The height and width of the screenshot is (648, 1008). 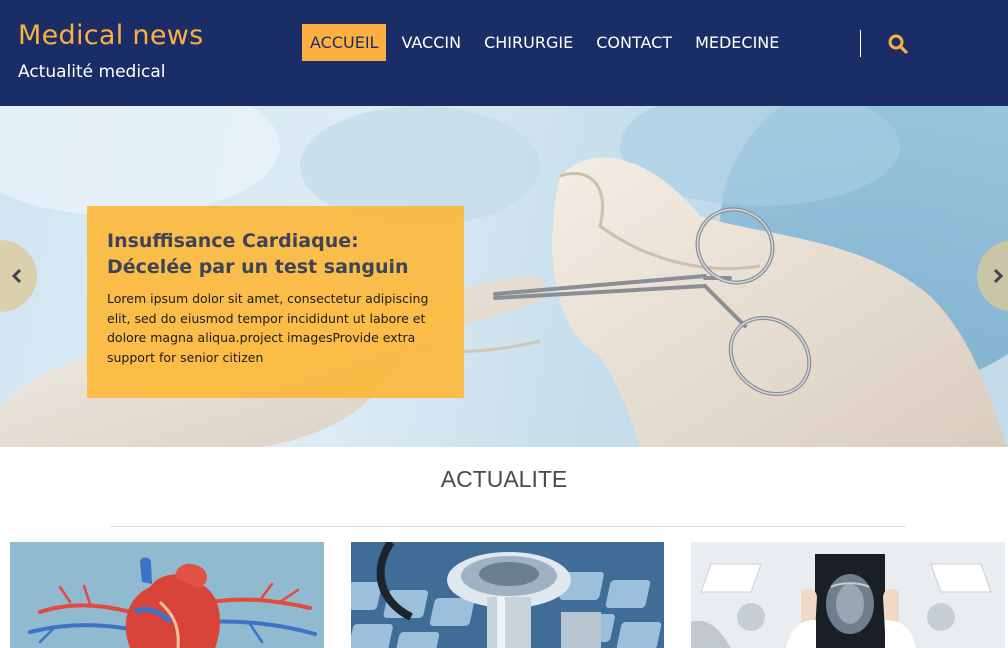 What do you see at coordinates (998, 276) in the screenshot?
I see `chevron-right-icon` at bounding box center [998, 276].